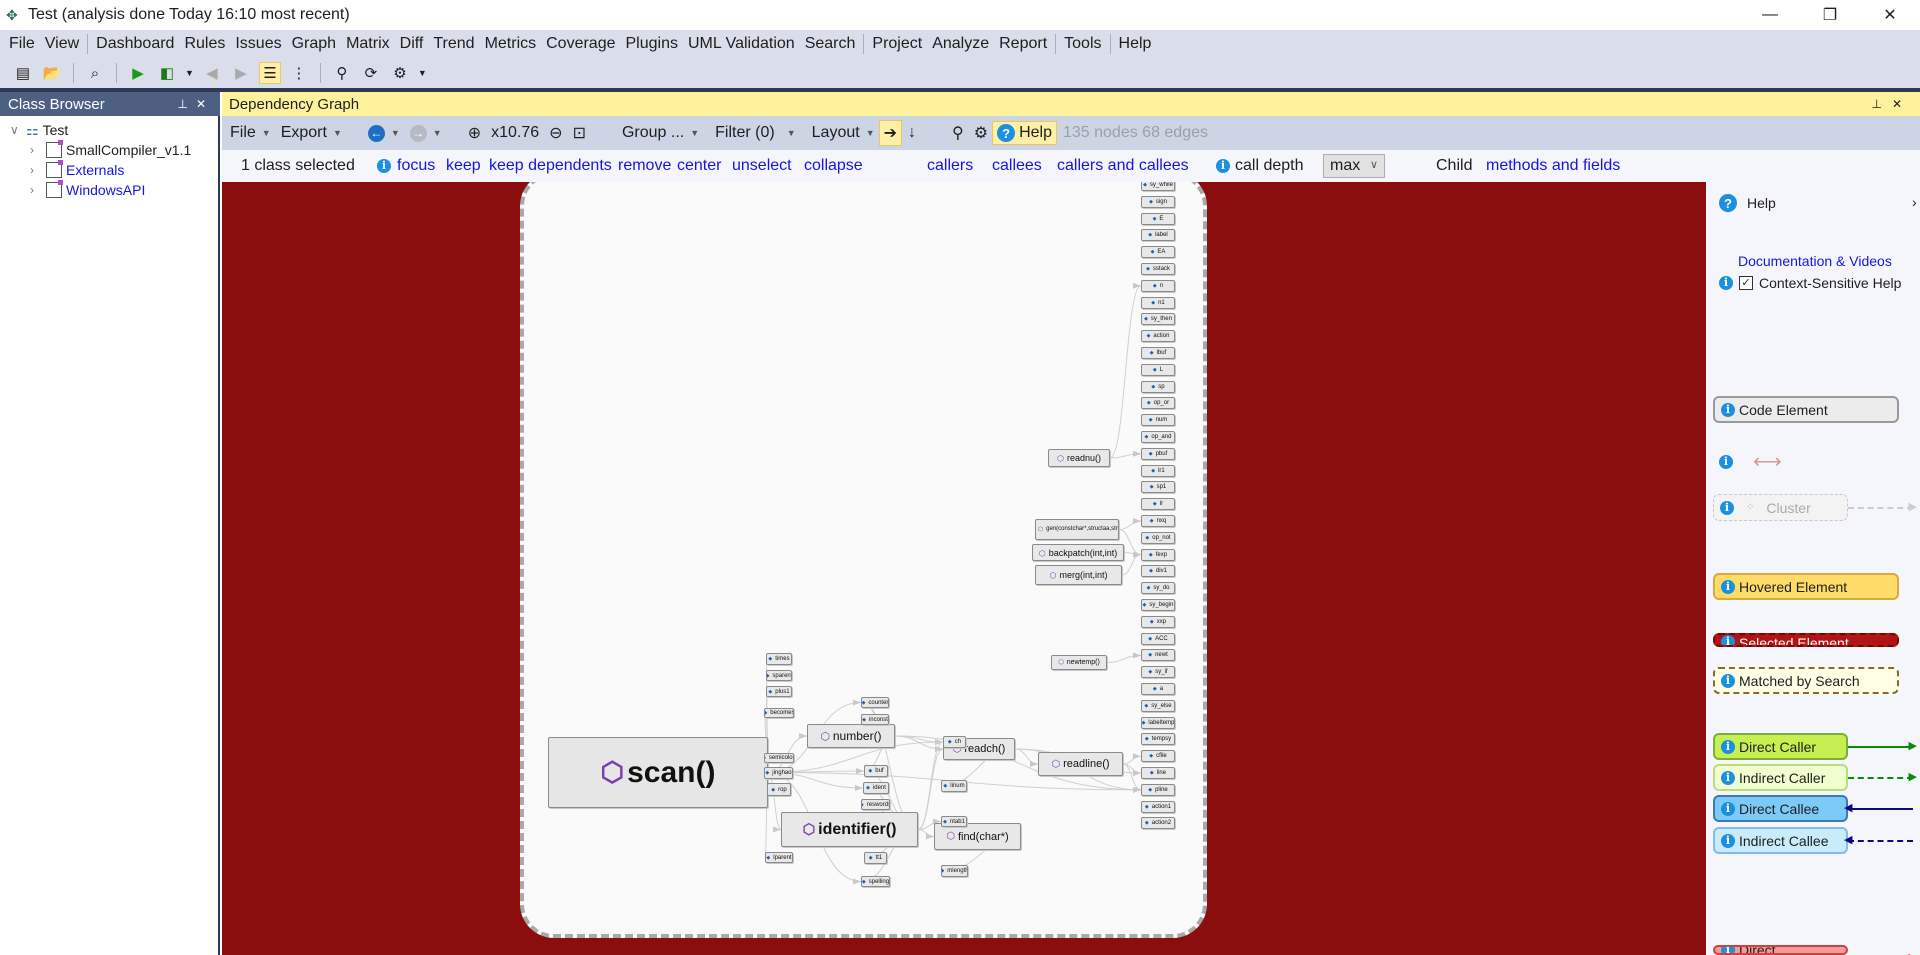 This screenshot has height=955, width=1920. I want to click on graph-node-method: ⬡gen(constchar*,structaa,structaa,int), so click(1077, 529).